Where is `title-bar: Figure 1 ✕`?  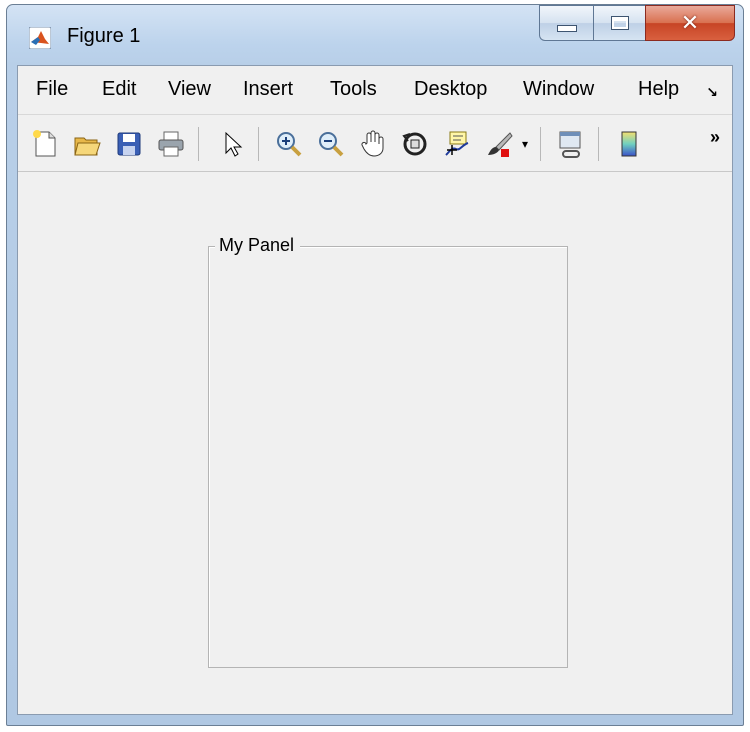 title-bar: Figure 1 ✕ is located at coordinates (375, 35).